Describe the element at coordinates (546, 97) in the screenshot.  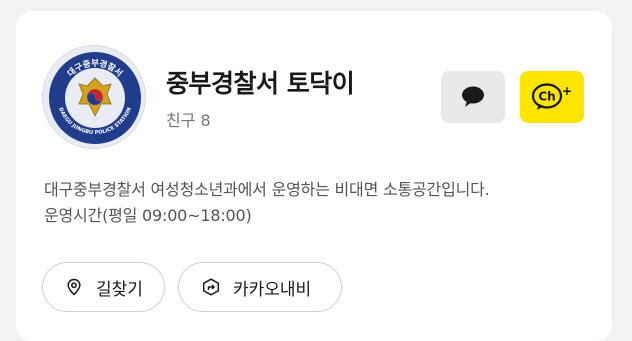
I see `svg-text: Ch` at that location.